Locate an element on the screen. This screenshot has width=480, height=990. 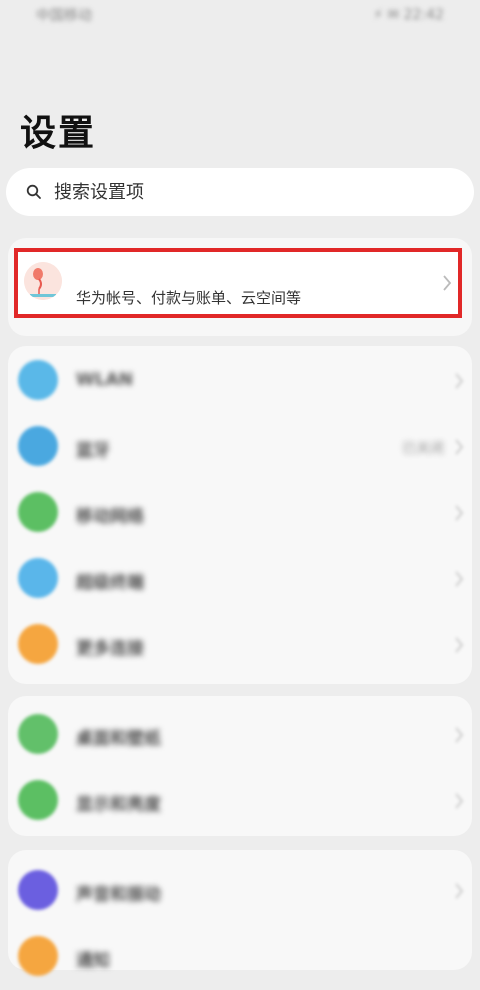
settings-item-wlan: WLAN is located at coordinates (240, 381).